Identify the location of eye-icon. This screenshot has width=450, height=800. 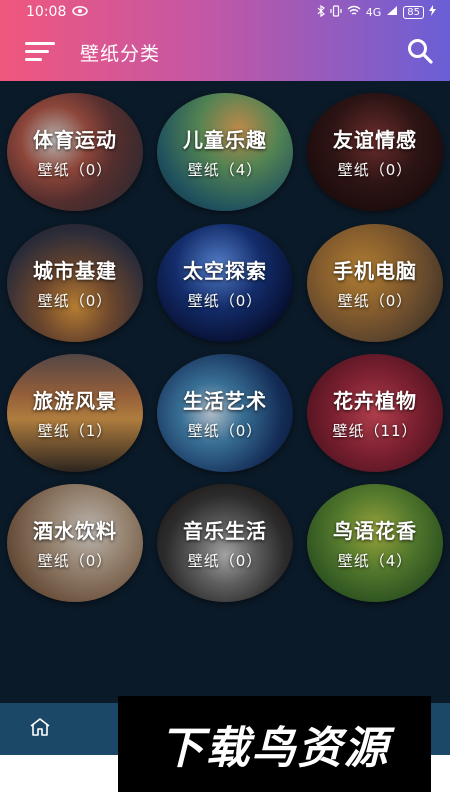
(80, 12).